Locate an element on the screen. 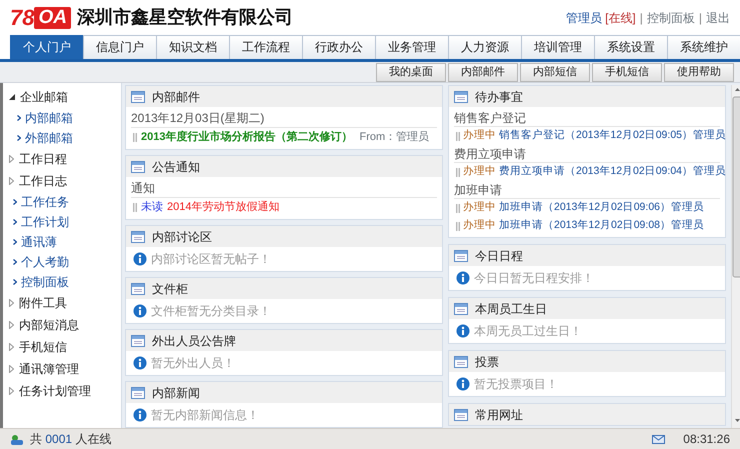 Image resolution: width=740 pixels, height=449 pixels. panel-title: 内部讨论区 is located at coordinates (182, 237).